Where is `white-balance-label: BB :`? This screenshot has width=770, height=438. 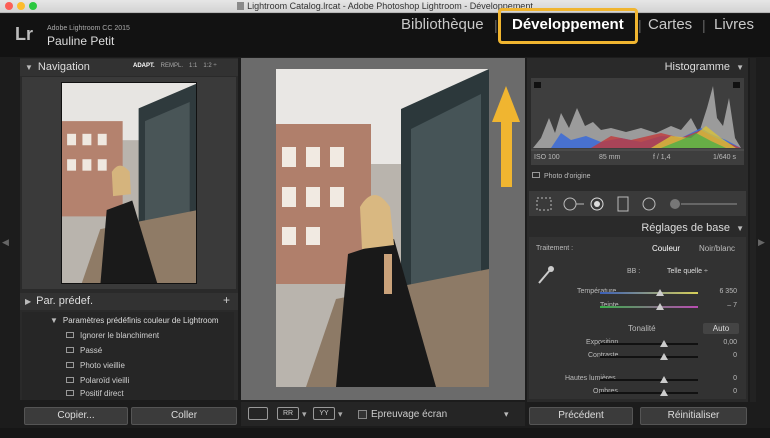 white-balance-label: BB : is located at coordinates (634, 271).